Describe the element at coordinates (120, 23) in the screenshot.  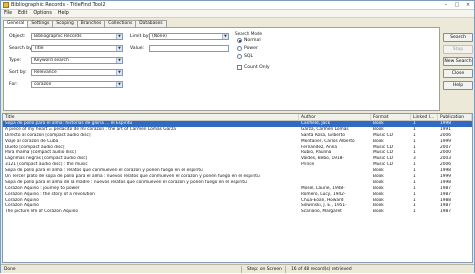
I see `tab-collections: Collections` at that location.